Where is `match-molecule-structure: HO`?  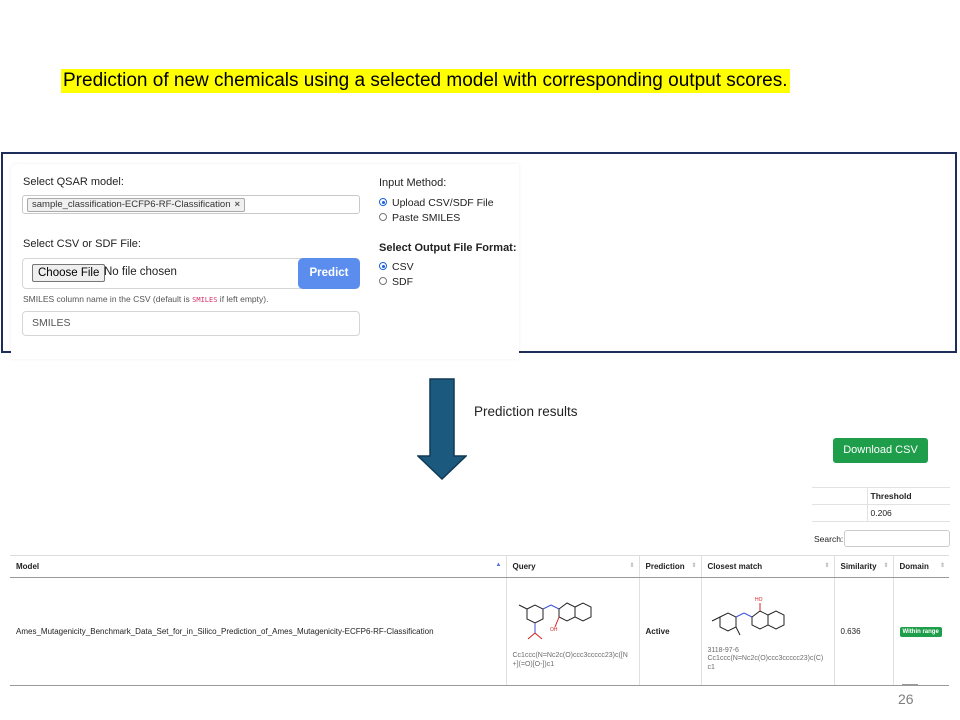
match-molecule-structure: HO is located at coordinates (747, 616).